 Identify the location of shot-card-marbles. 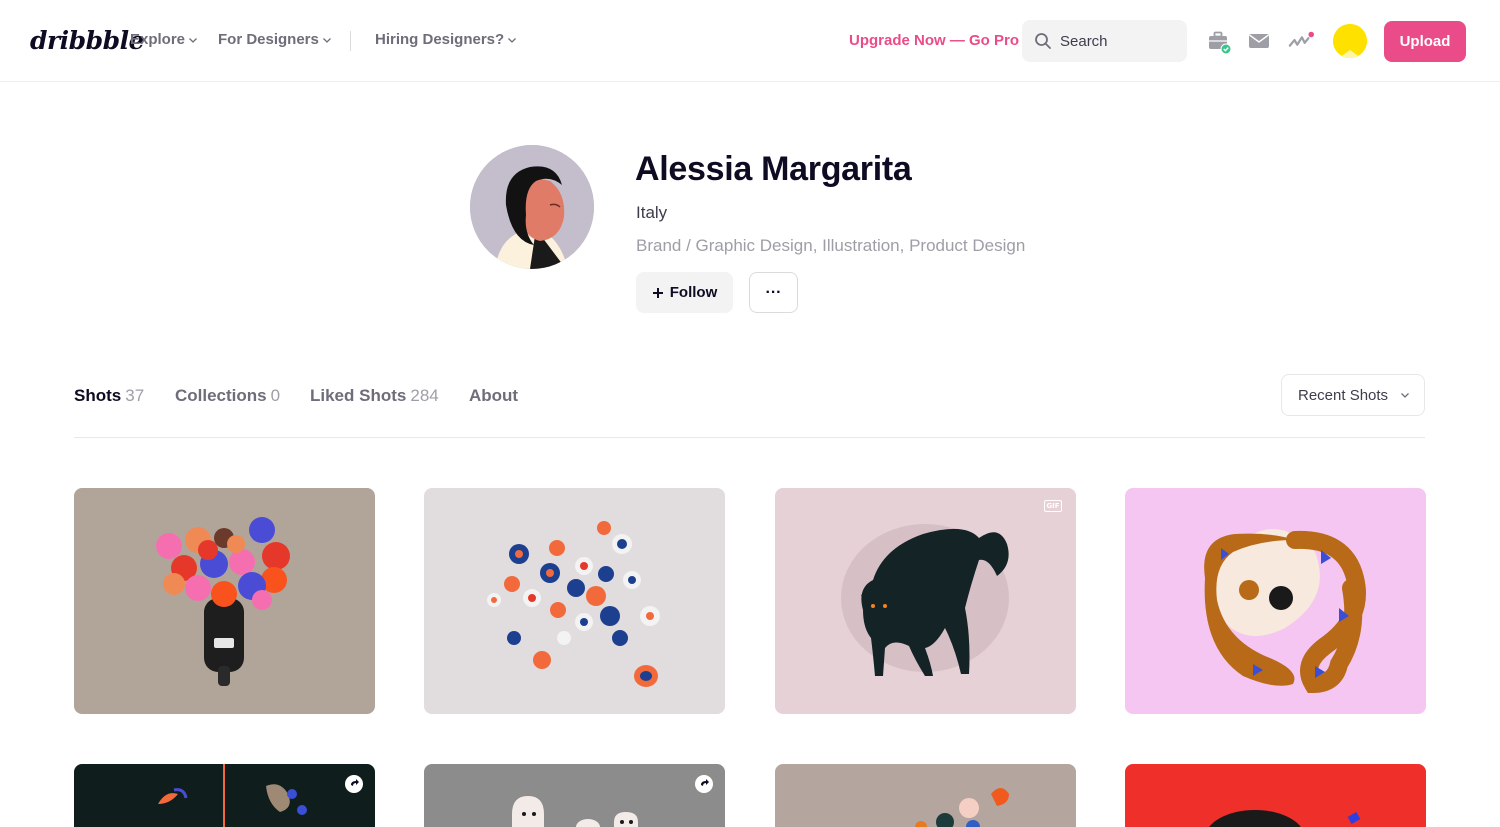
(574, 601).